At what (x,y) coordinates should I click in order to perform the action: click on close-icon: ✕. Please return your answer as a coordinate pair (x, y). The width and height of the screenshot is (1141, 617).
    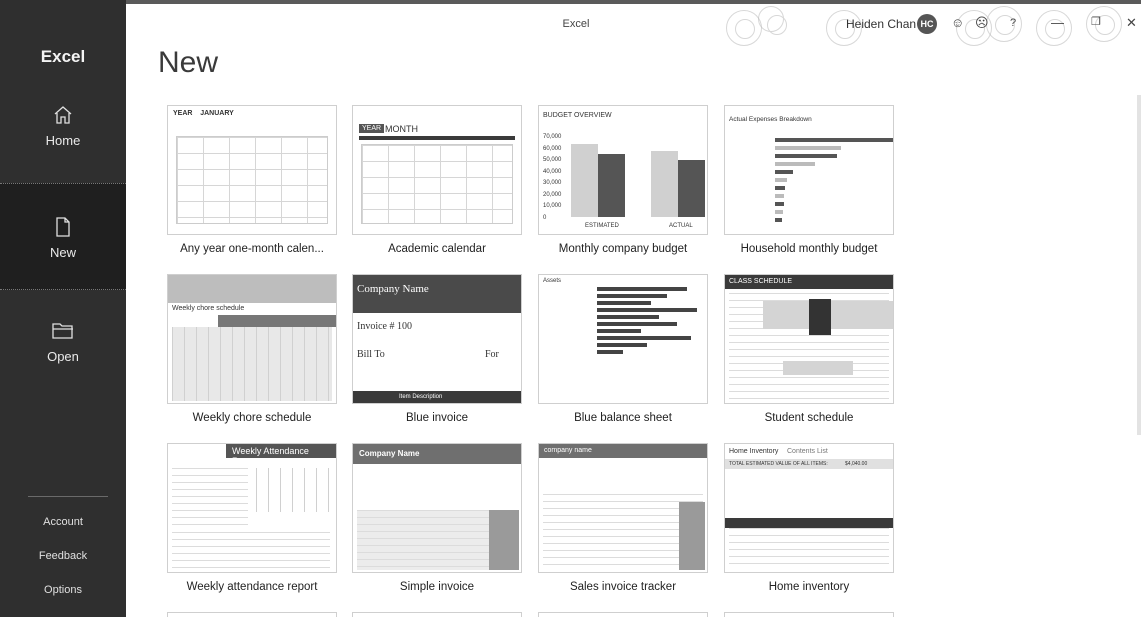
    Looking at the image, I should click on (1131, 23).